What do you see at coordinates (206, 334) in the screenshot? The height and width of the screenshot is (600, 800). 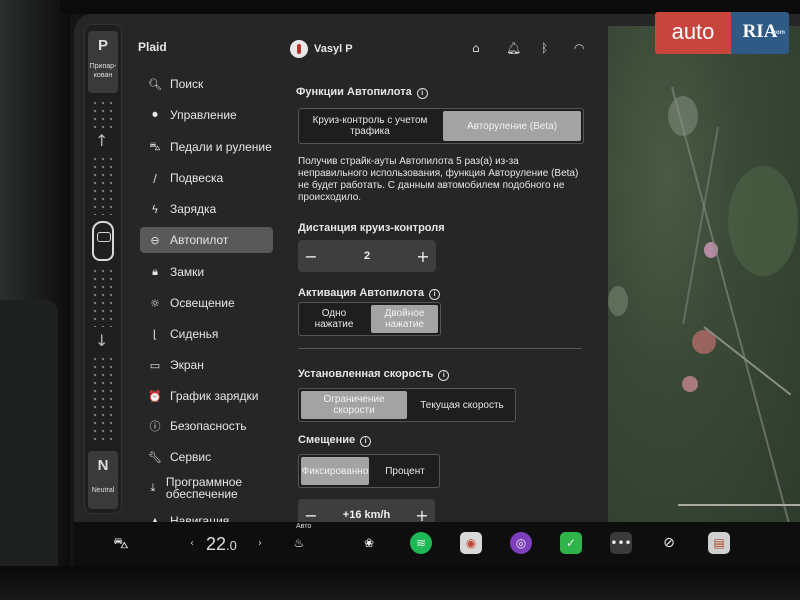 I see `sidebar-item: ⌊ Сиденья` at bounding box center [206, 334].